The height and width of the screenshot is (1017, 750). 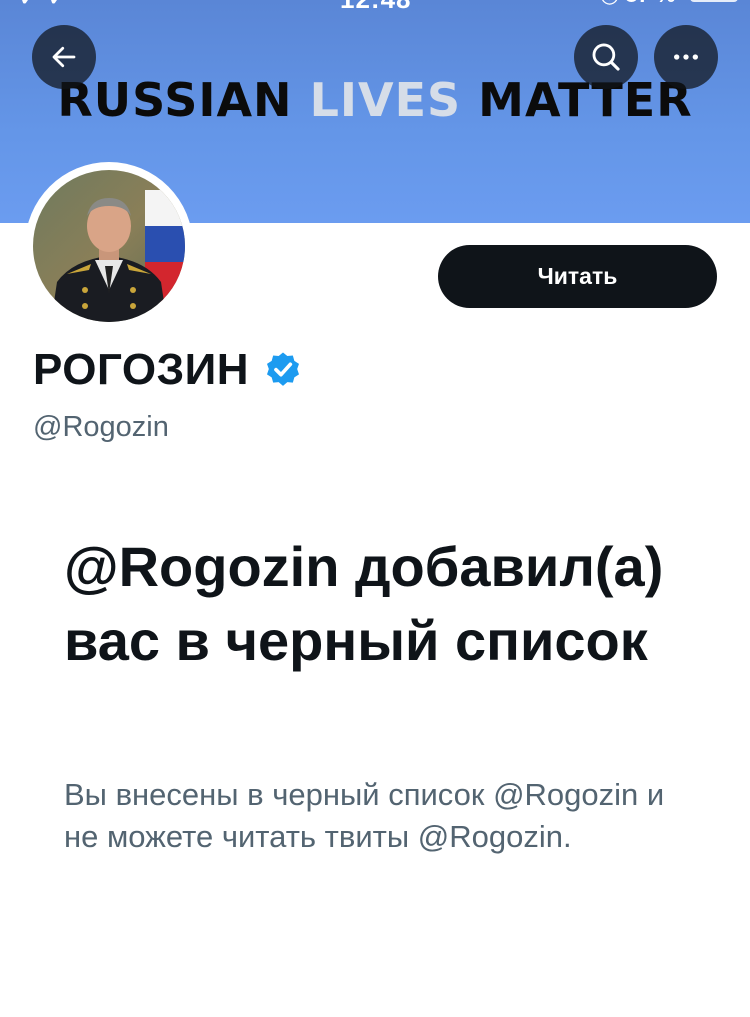 I want to click on status-icons-left: ✓ ✓, so click(x=43, y=6).